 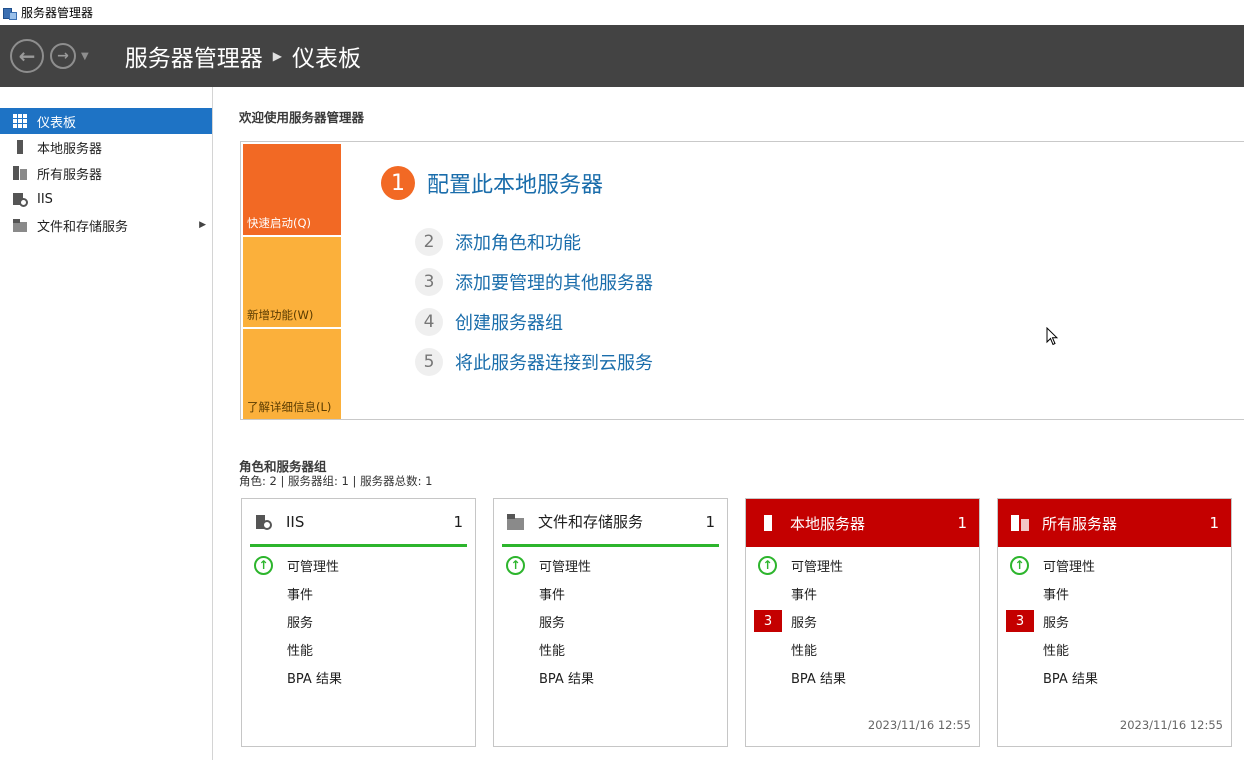 I want to click on step-link: 添加角色和功能, so click(x=518, y=242).